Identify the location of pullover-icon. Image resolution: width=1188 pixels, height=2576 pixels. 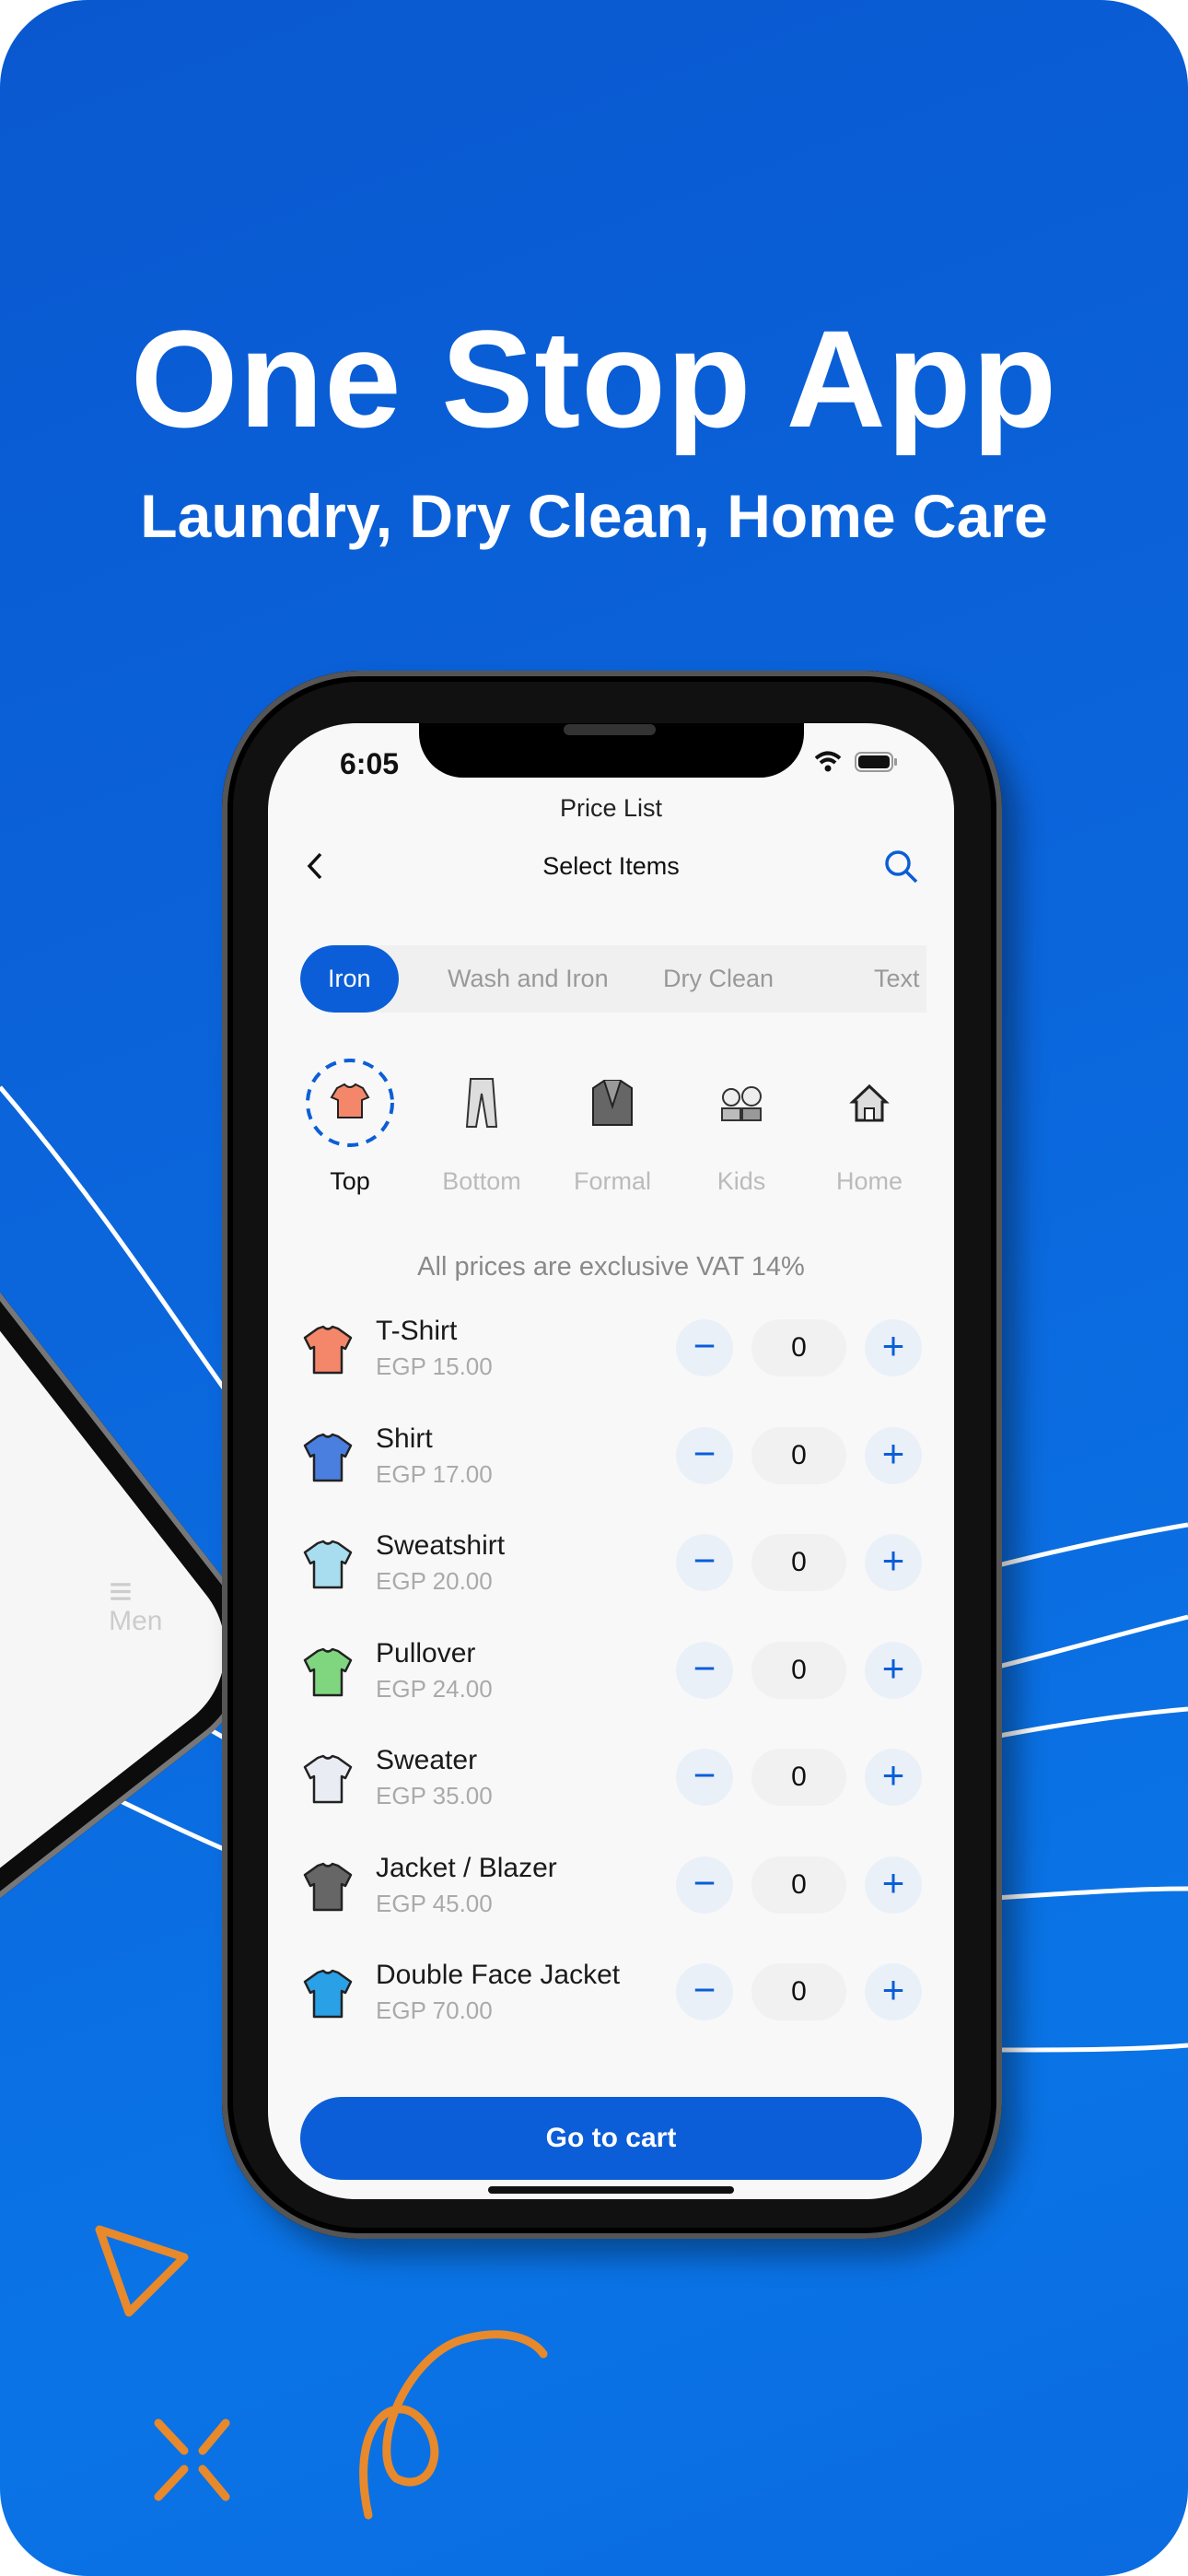
(328, 1672).